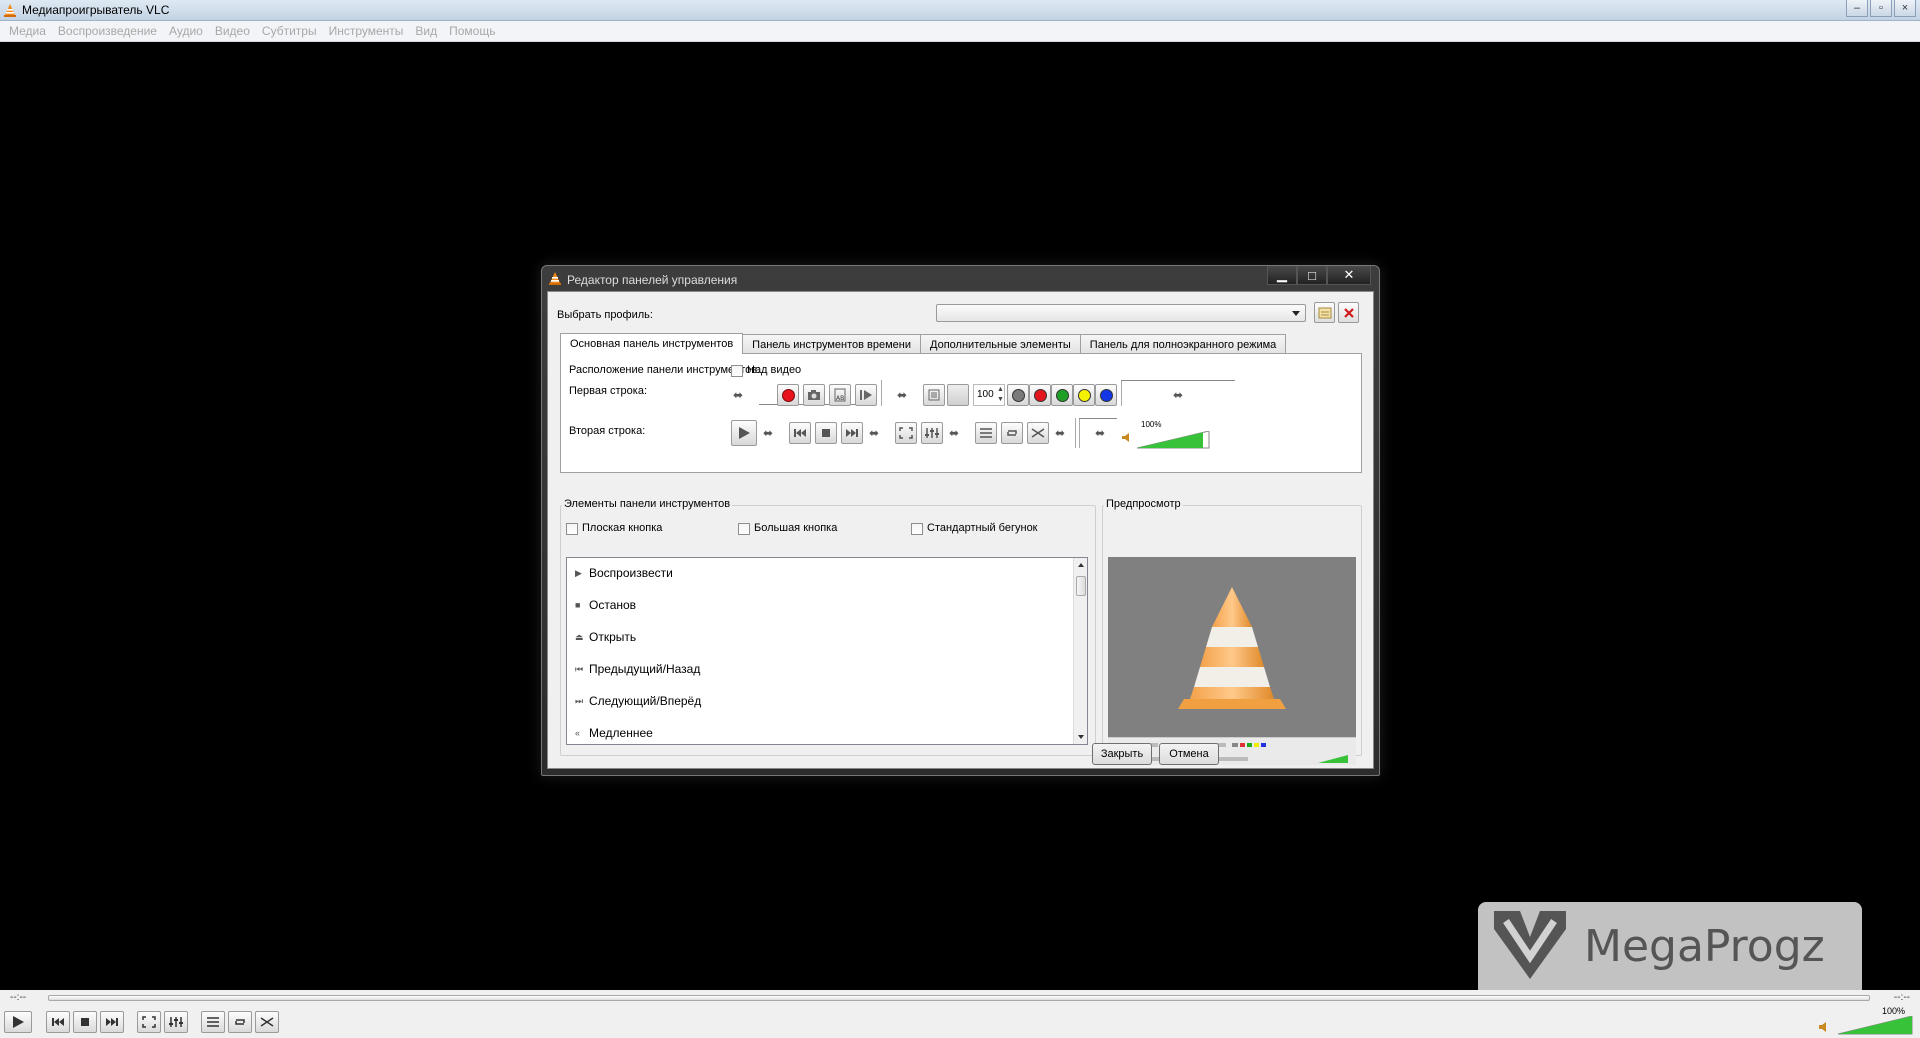 This screenshot has width=1920, height=1038. I want to click on speed-spinbox: 100 ▲ ▼, so click(989, 395).